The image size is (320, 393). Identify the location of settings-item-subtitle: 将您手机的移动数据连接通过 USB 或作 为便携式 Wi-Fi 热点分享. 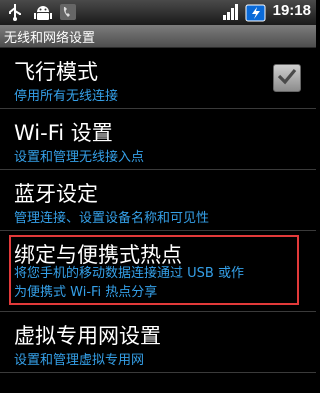
(129, 283).